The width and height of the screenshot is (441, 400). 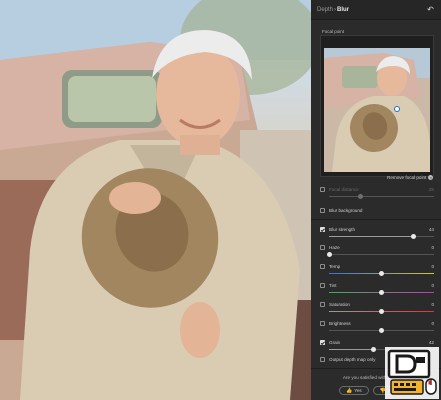 I want to click on saturation-slider, so click(x=381, y=311).